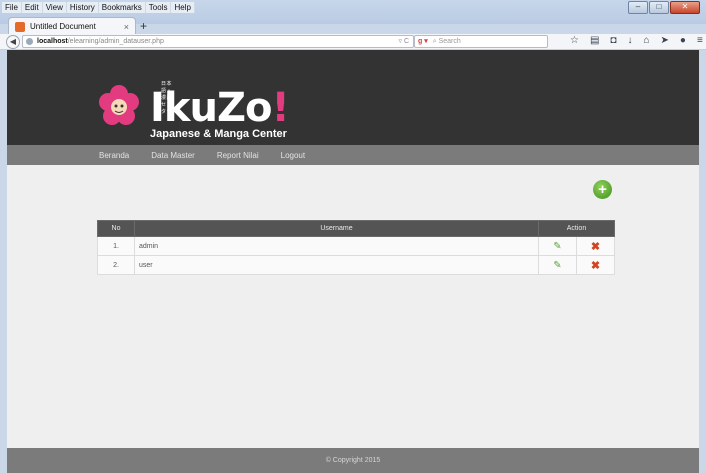 This screenshot has height=473, width=706. I want to click on table-header-row: No Username Action, so click(356, 228).